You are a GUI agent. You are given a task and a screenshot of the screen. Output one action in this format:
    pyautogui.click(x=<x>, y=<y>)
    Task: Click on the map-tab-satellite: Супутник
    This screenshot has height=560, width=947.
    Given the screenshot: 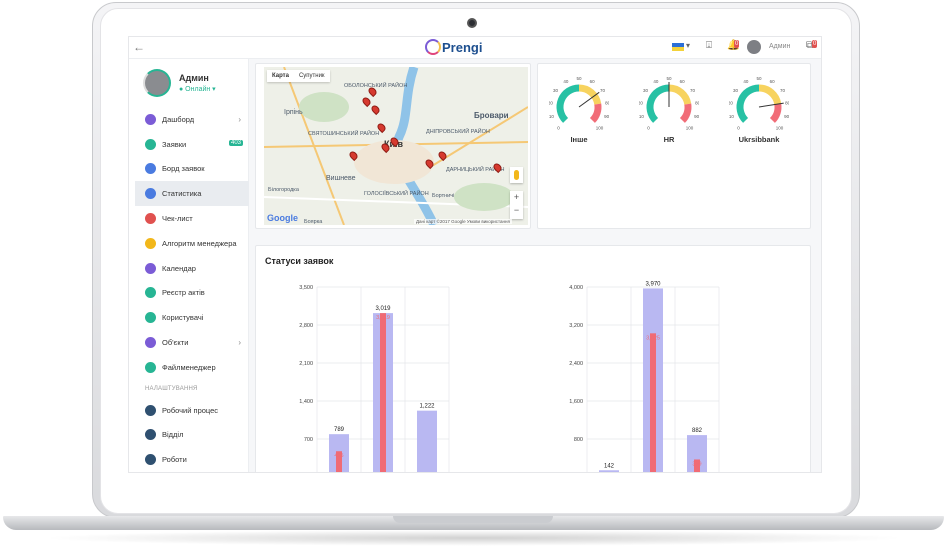 What is the action you would take?
    pyautogui.click(x=312, y=76)
    